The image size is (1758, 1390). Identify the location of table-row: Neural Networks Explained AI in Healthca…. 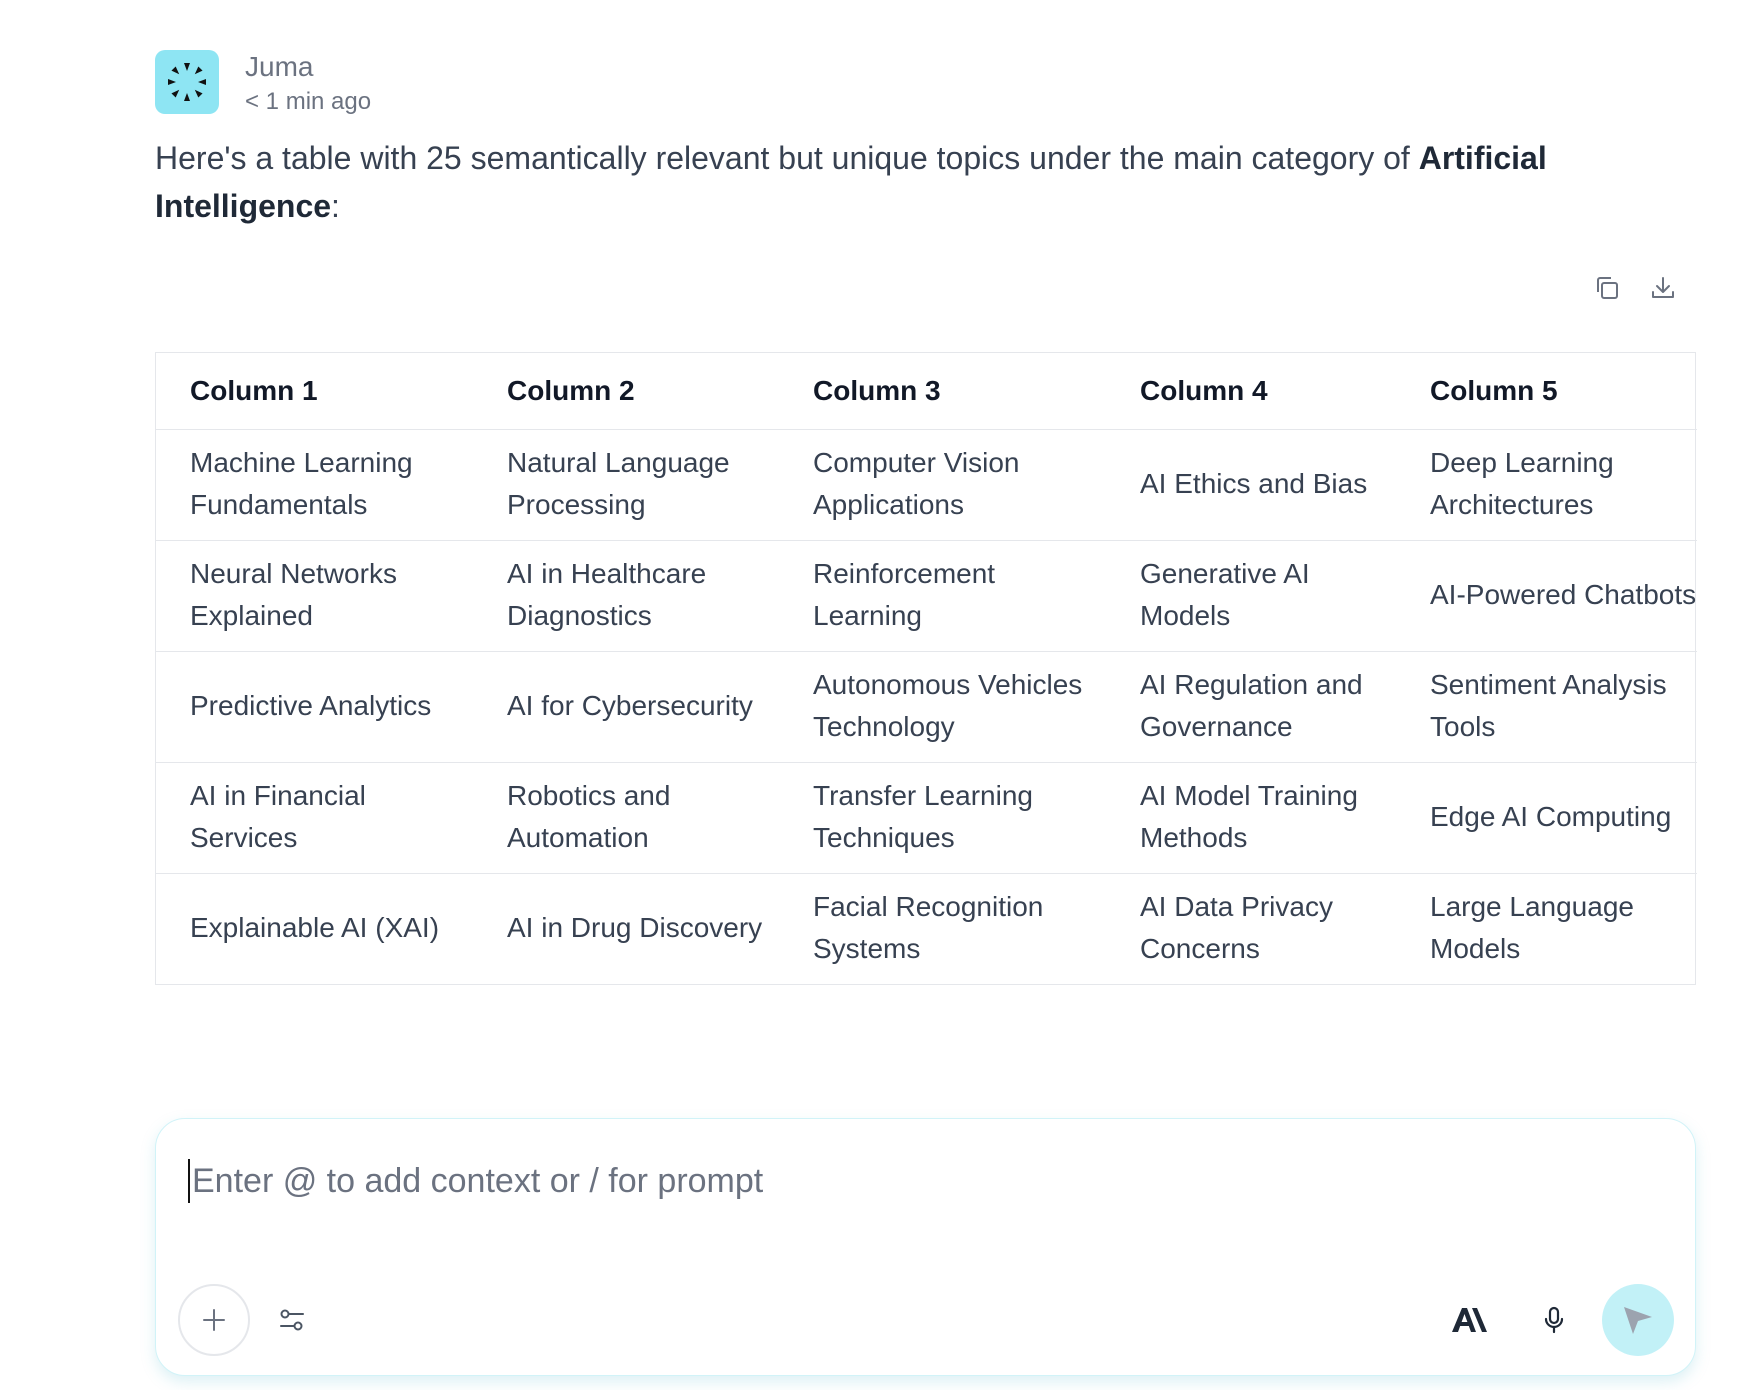
(926, 596).